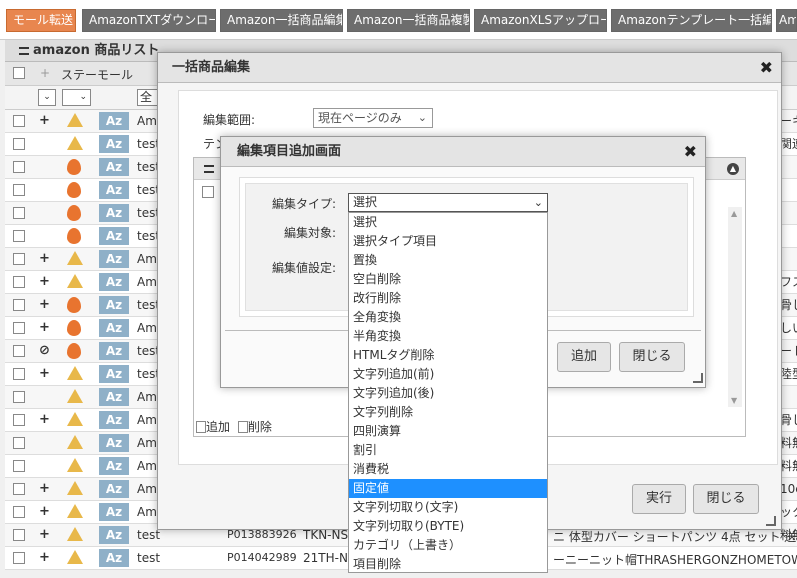 This screenshot has width=797, height=578. Describe the element at coordinates (448, 488) in the screenshot. I see `option-item: 固定値` at that location.